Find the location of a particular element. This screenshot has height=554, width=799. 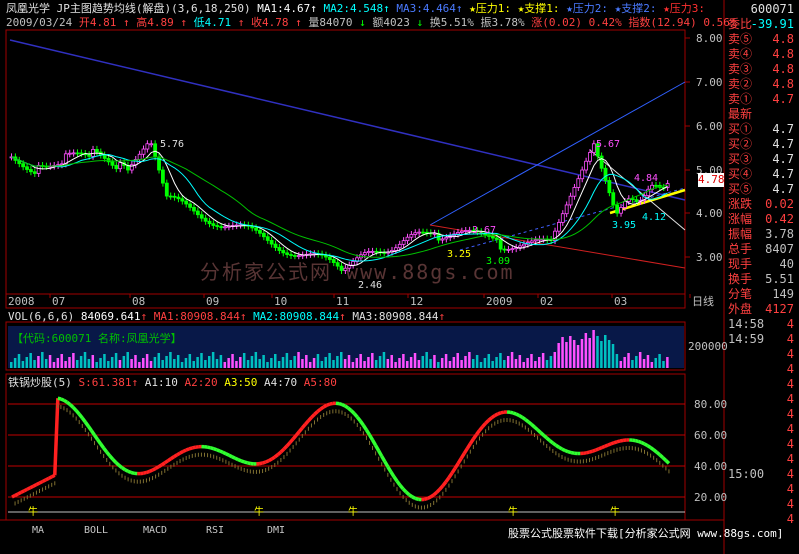

latest-price: 最新 is located at coordinates (763, 114).